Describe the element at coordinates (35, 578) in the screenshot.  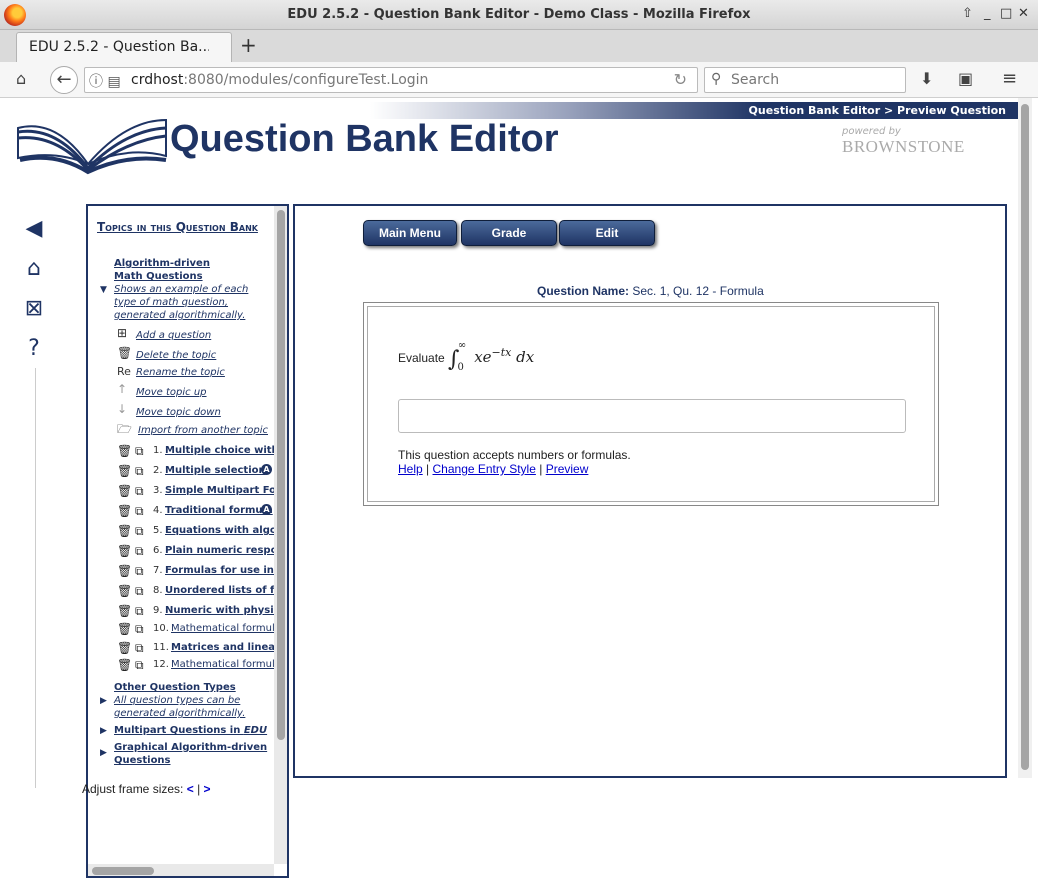
I see `side-divider` at that location.